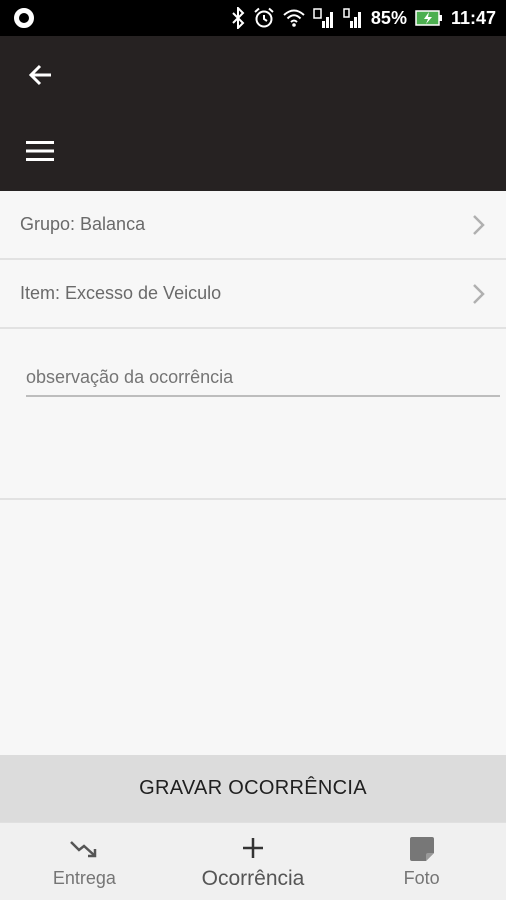  I want to click on alarm-icon, so click(264, 17).